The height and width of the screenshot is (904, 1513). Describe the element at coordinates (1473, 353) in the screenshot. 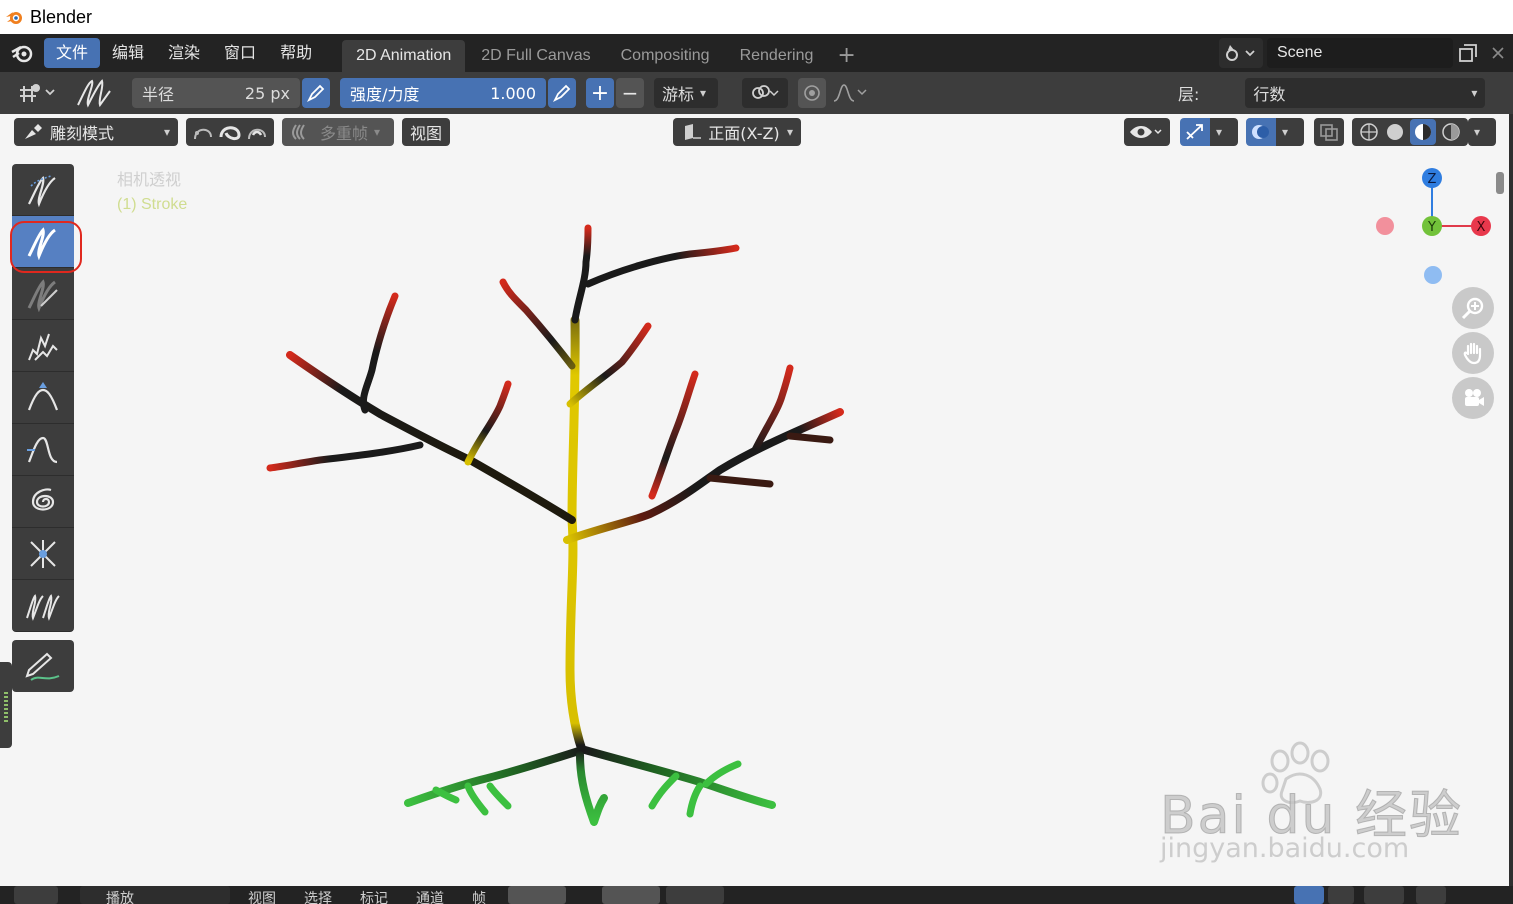

I see `pan-hand-icon` at that location.